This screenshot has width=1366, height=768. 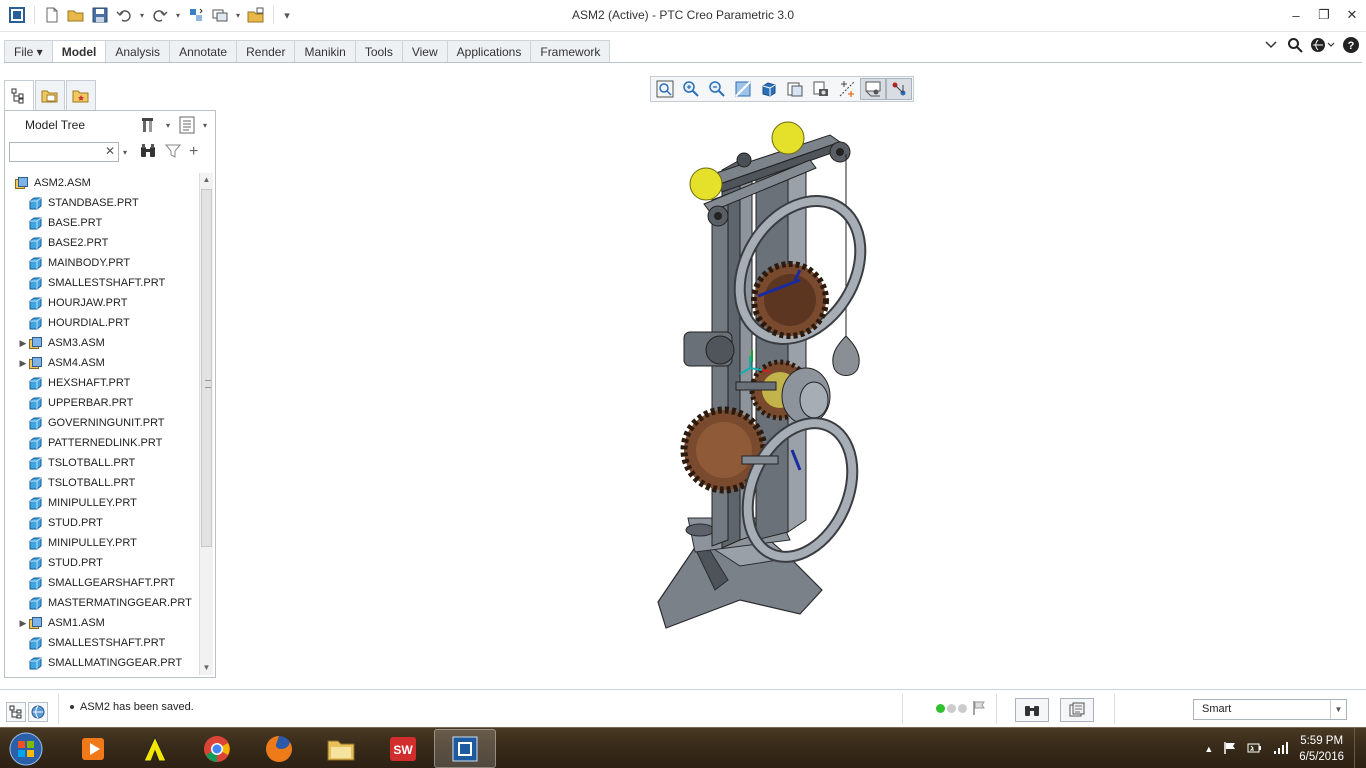 What do you see at coordinates (132, 707) in the screenshot?
I see `message-area: ASM2 has been saved.` at bounding box center [132, 707].